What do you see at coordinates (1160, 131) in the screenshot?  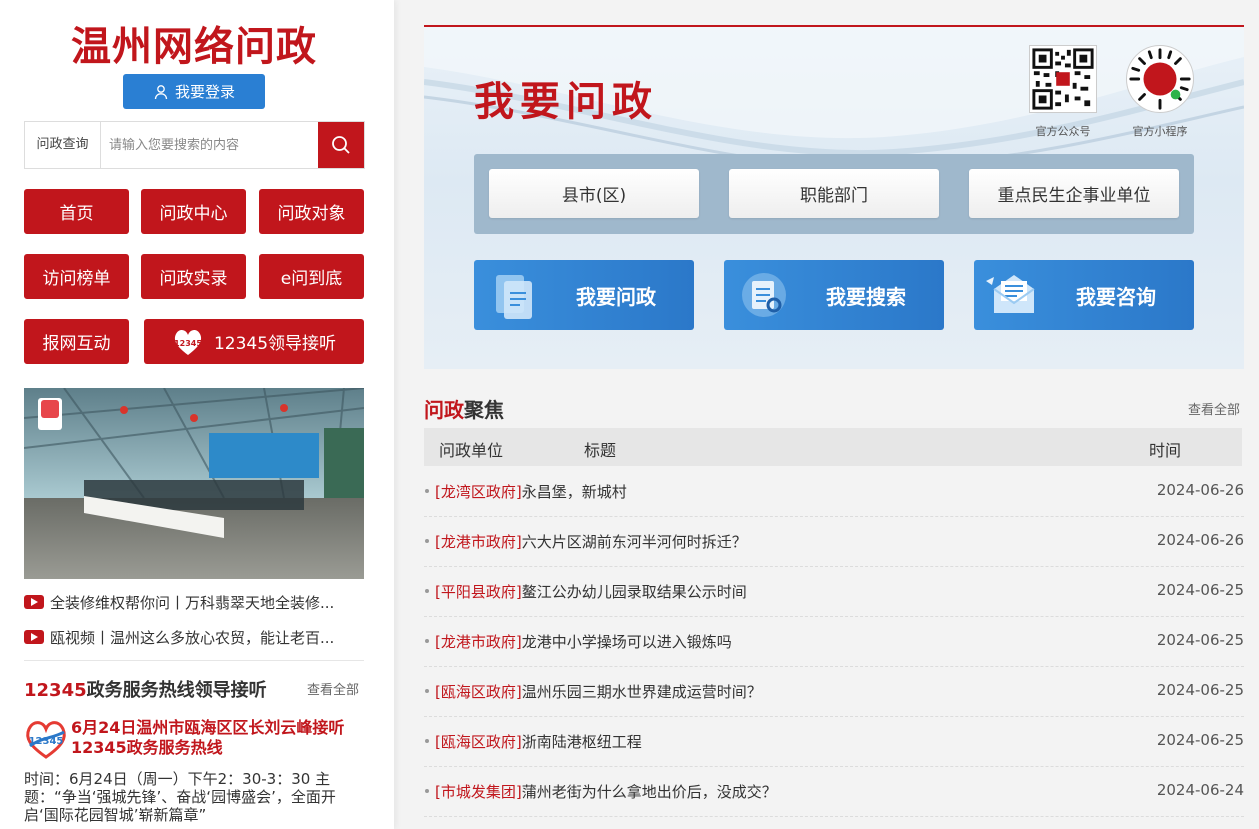 I see `mini-program-label: 官方小程序` at bounding box center [1160, 131].